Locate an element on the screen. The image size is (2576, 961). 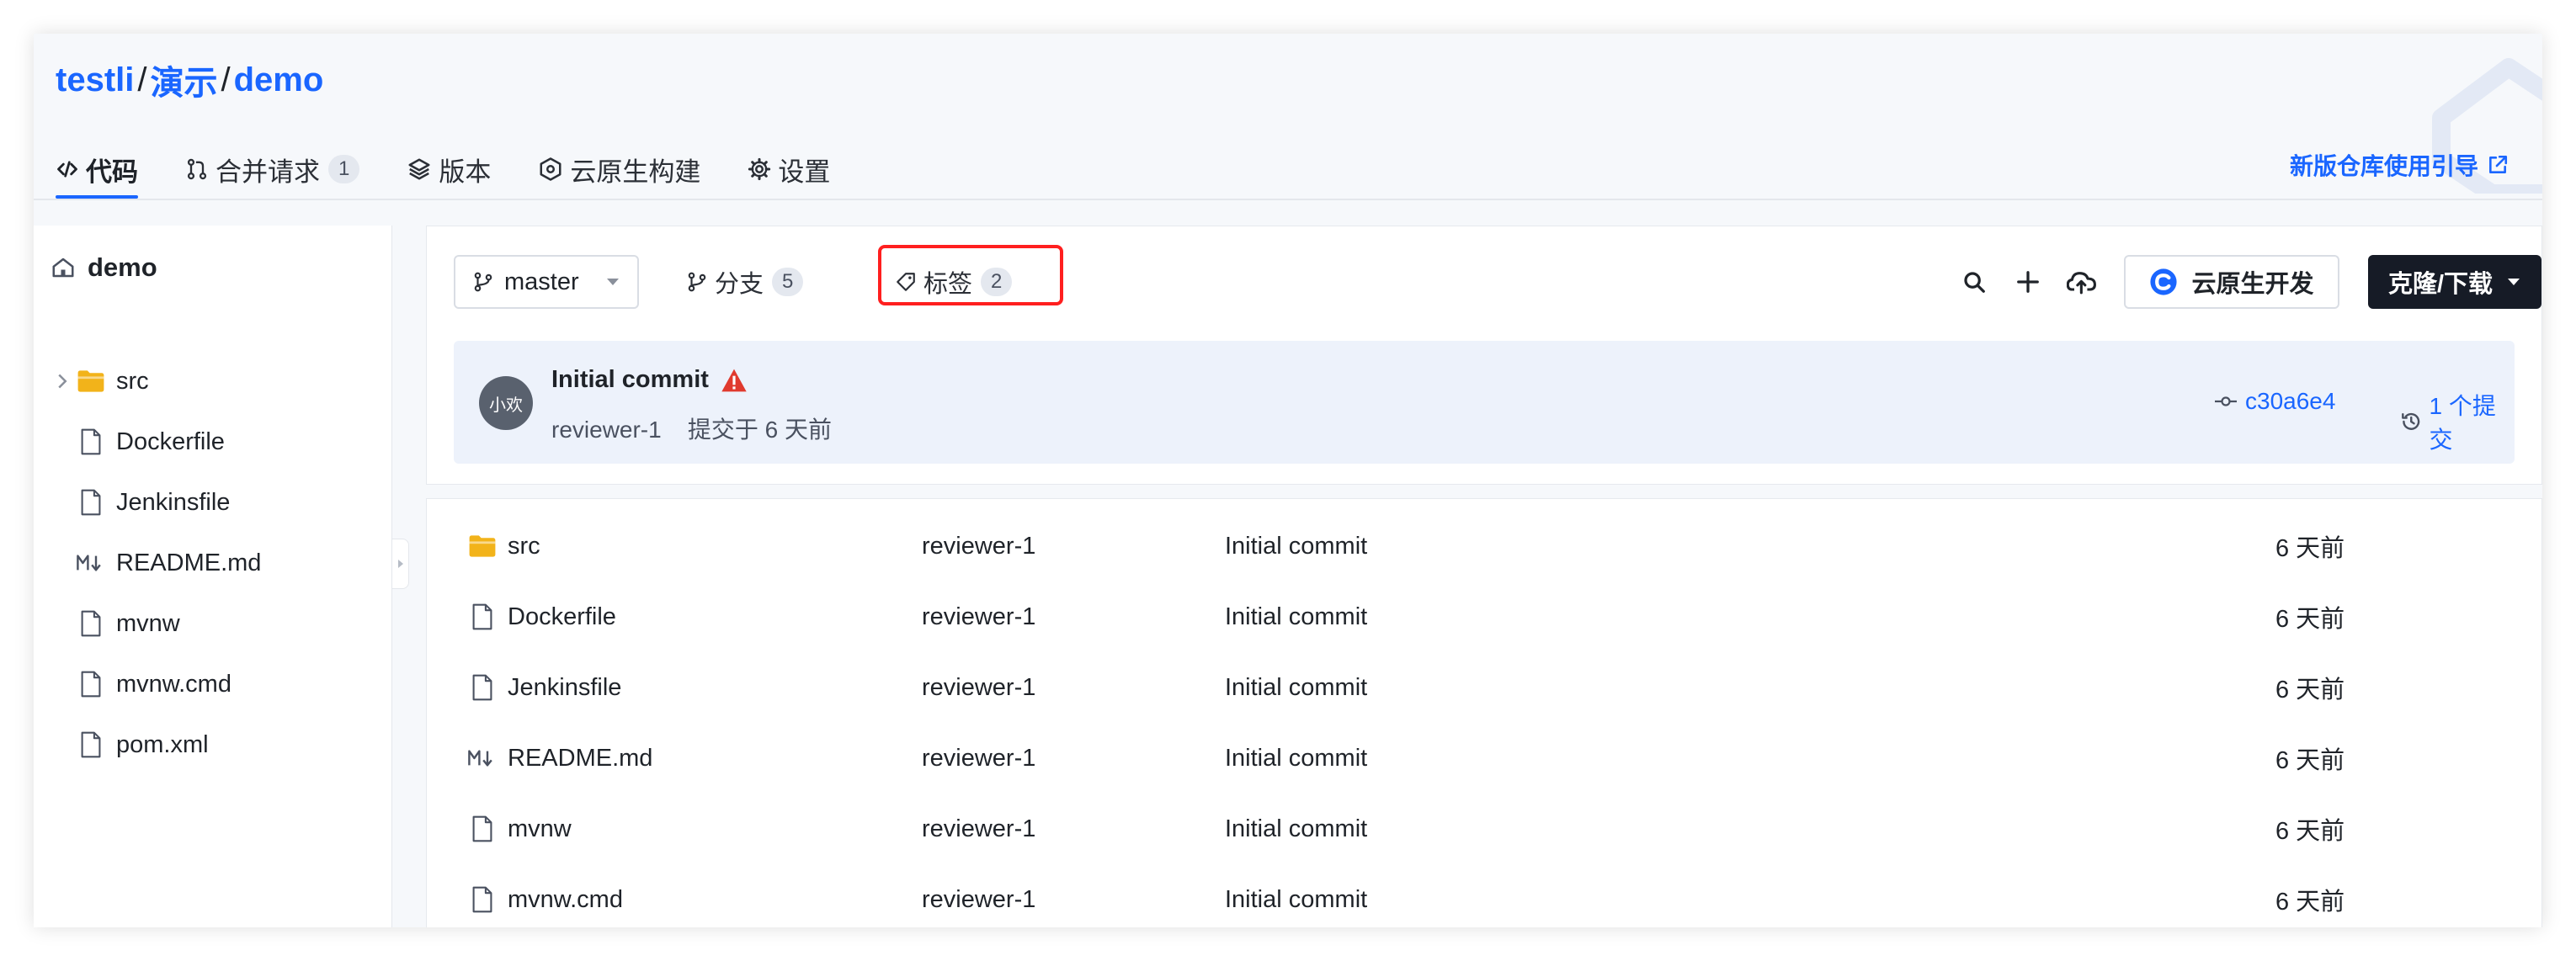
tree-item-label: Jenkinsfile is located at coordinates (174, 502).